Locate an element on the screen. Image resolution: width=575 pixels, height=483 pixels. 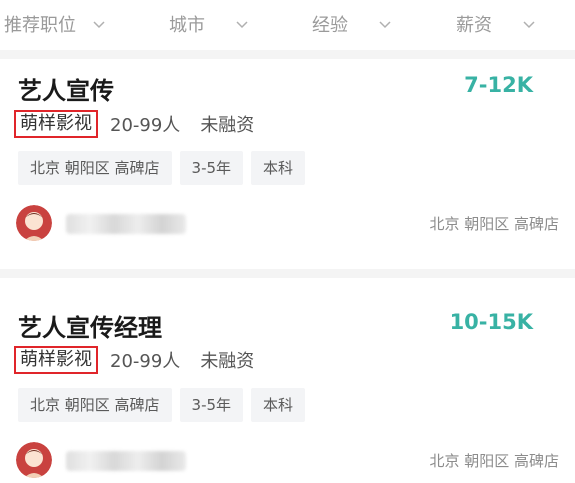
filter-label: 薪资 is located at coordinates (474, 25).